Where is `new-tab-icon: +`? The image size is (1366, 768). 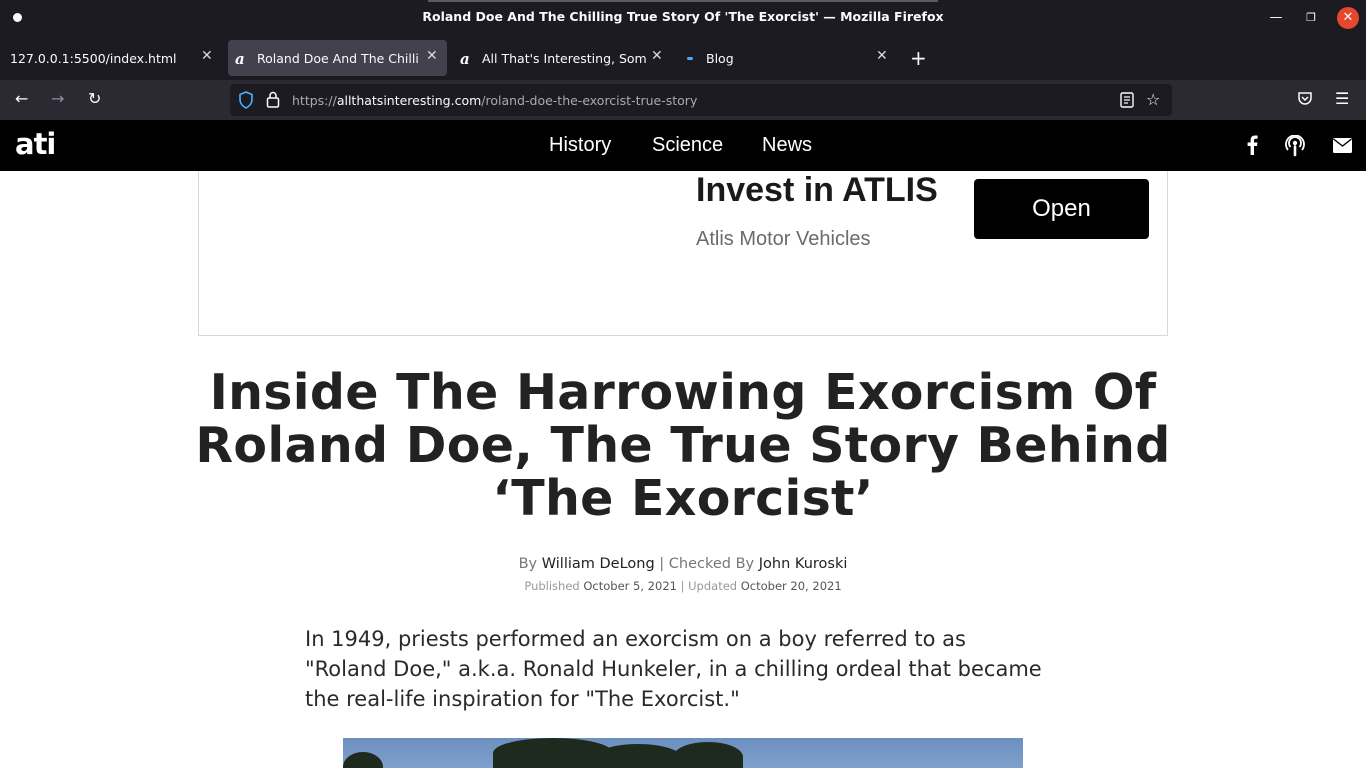 new-tab-icon: + is located at coordinates (918, 58).